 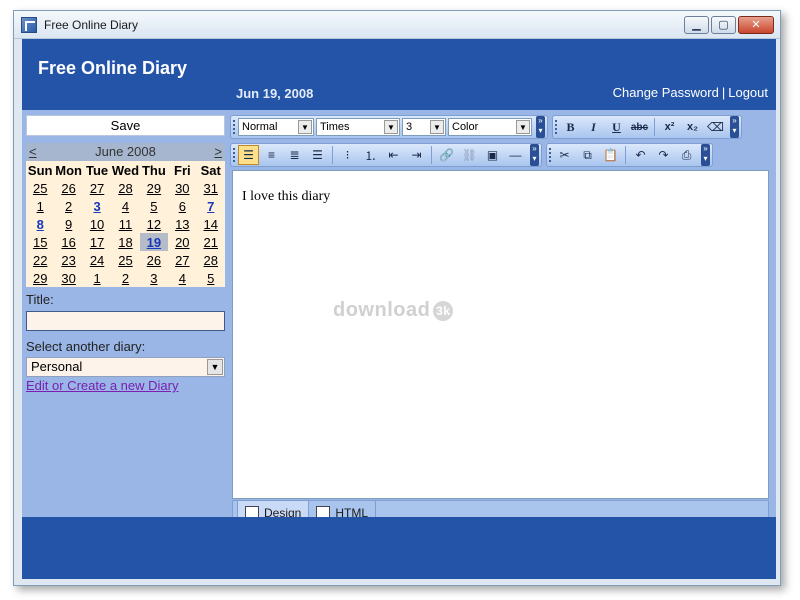 I want to click on maximize-icon: ▢, so click(x=723, y=24).